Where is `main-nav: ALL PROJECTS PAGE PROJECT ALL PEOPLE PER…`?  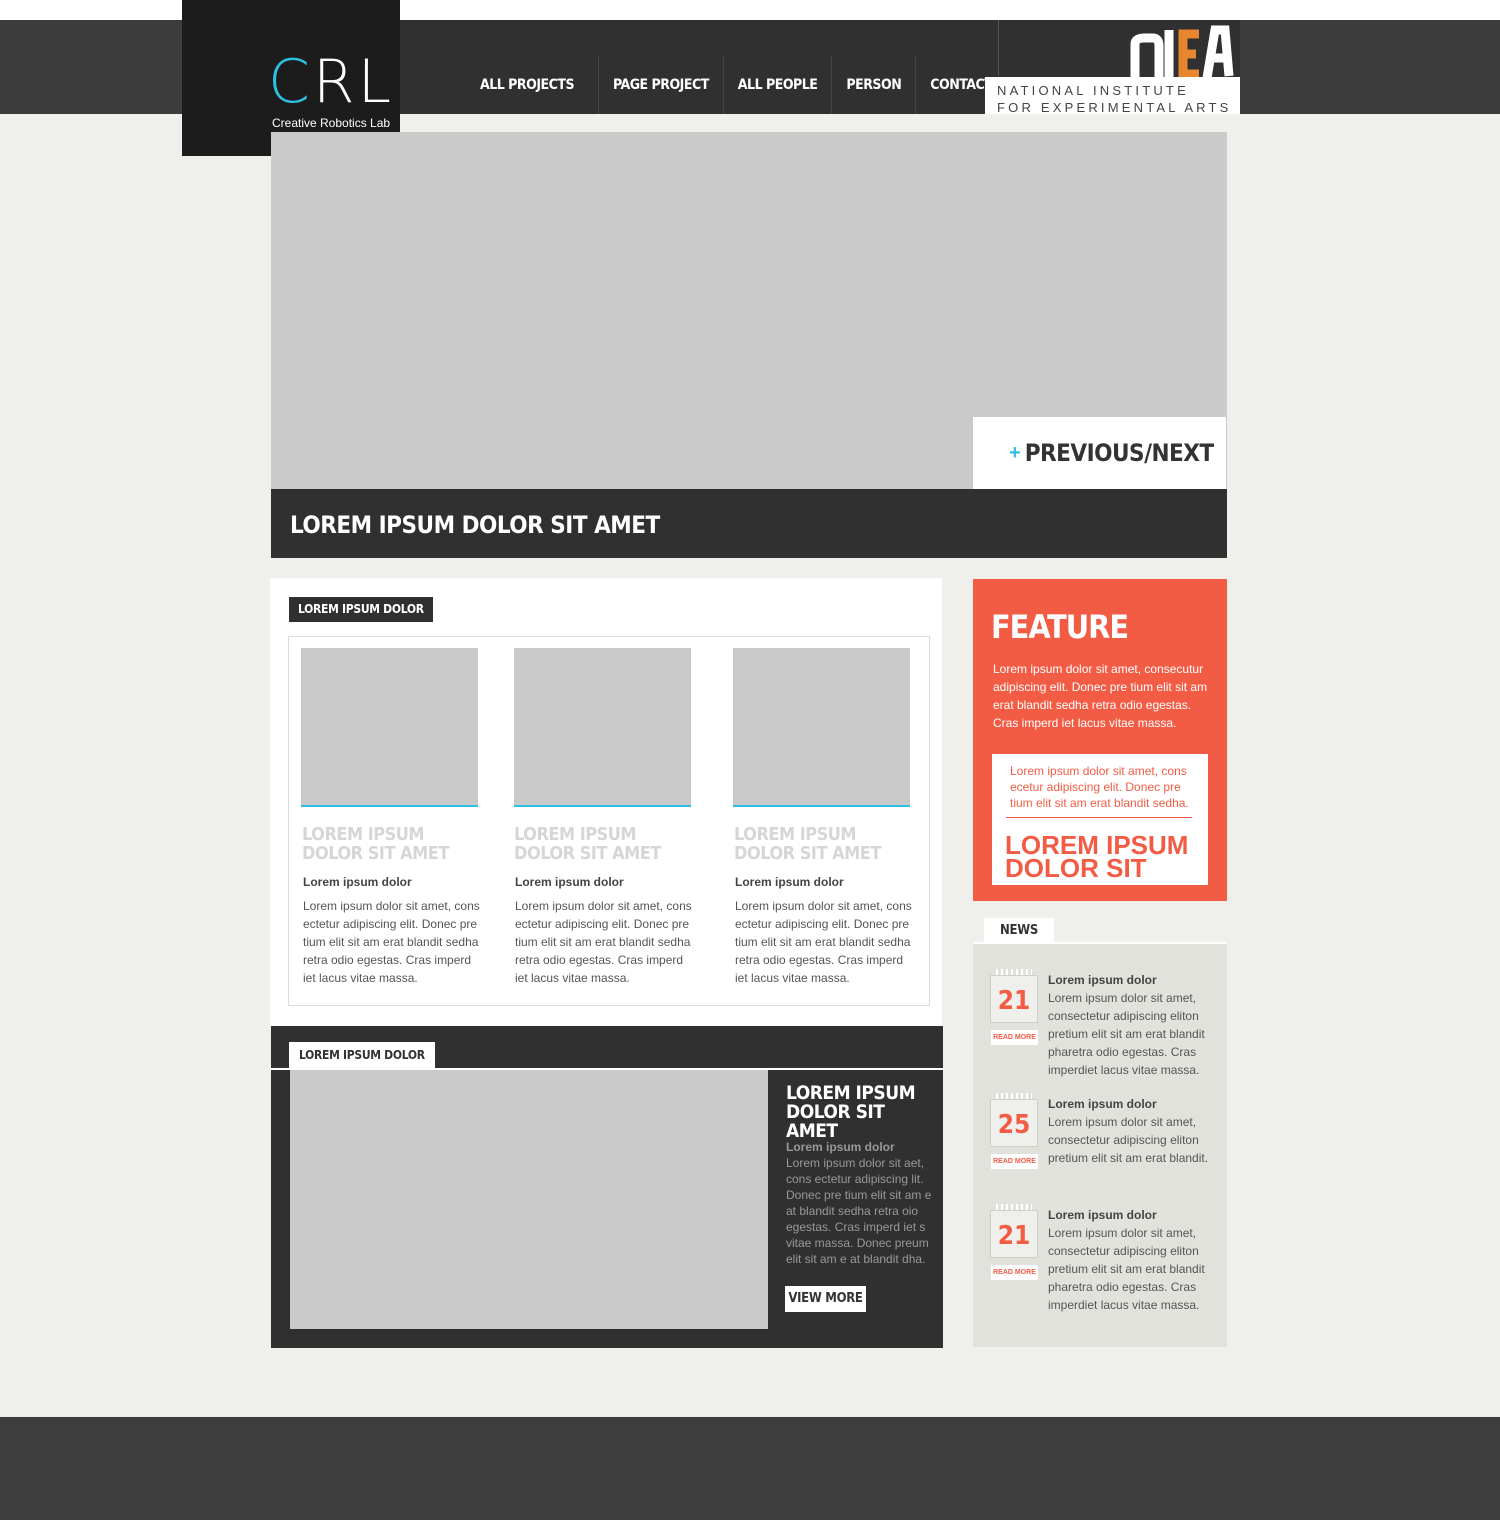
main-nav: ALL PROJECTS PAGE PROJECT ALL PEOPLE PER… is located at coordinates (736, 85).